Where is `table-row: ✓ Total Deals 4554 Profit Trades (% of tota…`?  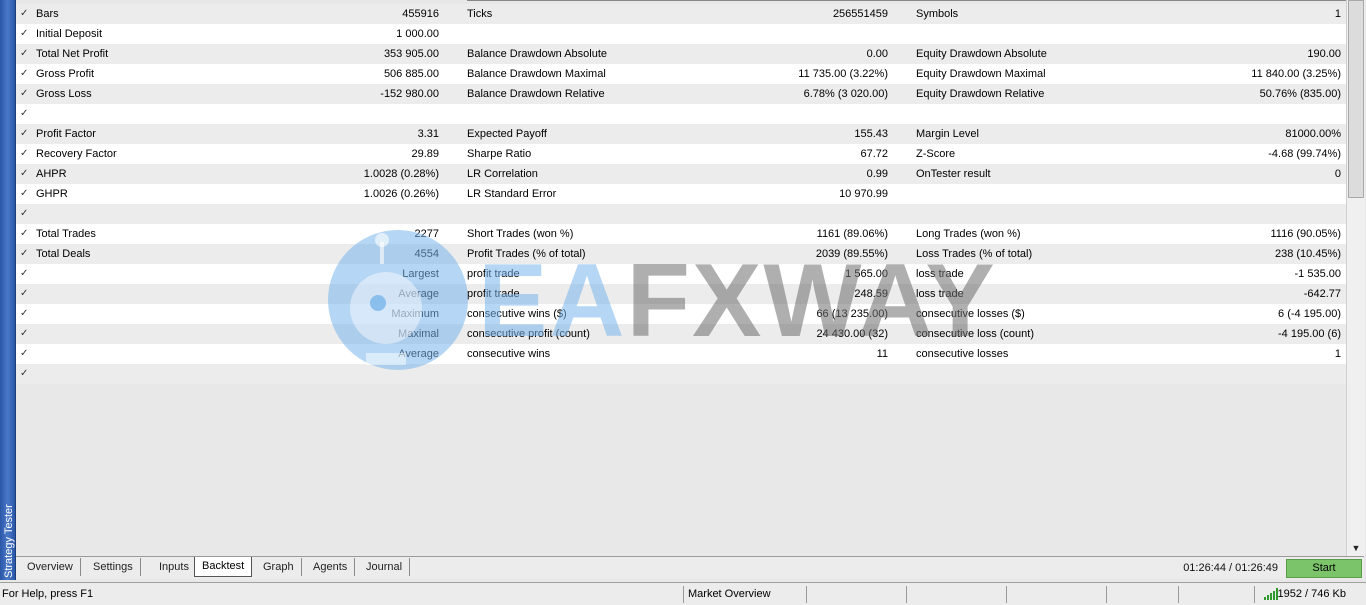 table-row: ✓ Total Deals 4554 Profit Trades (% of tota… is located at coordinates (681, 254).